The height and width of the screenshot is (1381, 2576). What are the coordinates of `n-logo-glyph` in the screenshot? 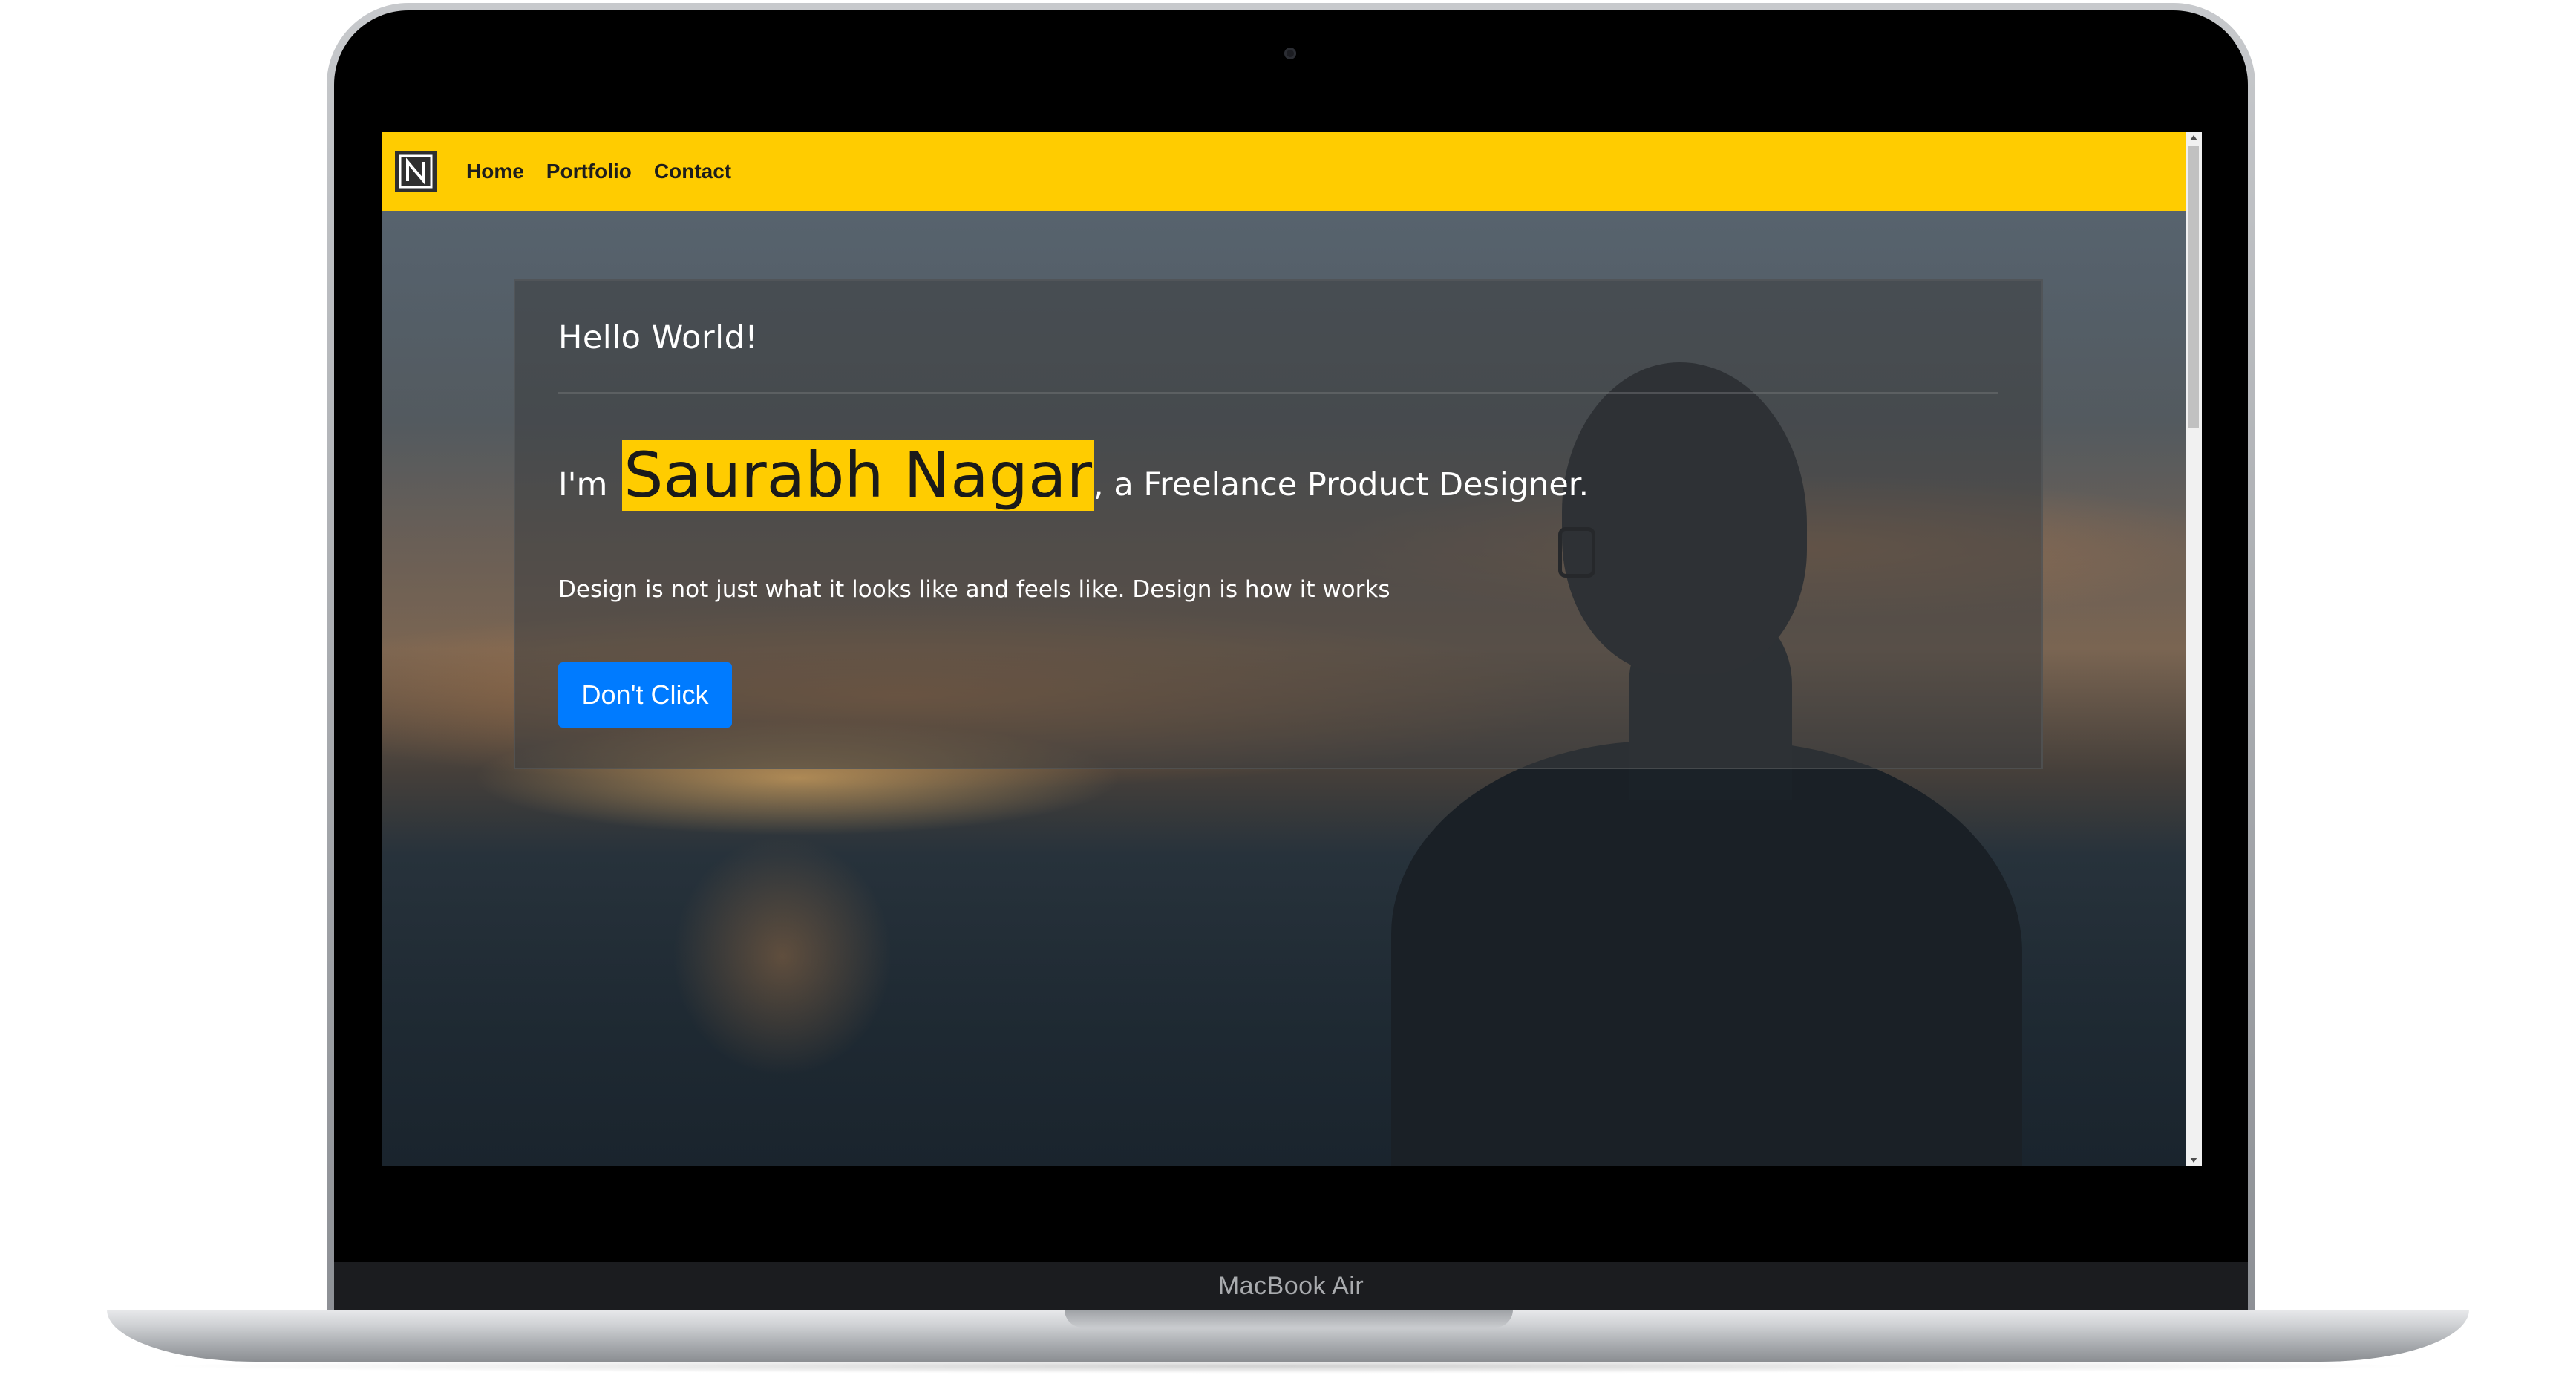 It's located at (416, 171).